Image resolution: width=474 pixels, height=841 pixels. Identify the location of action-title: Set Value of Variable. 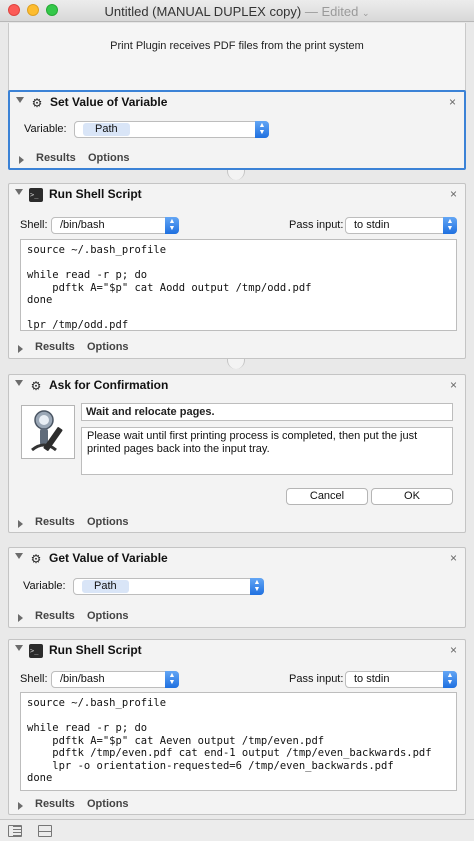
(109, 102).